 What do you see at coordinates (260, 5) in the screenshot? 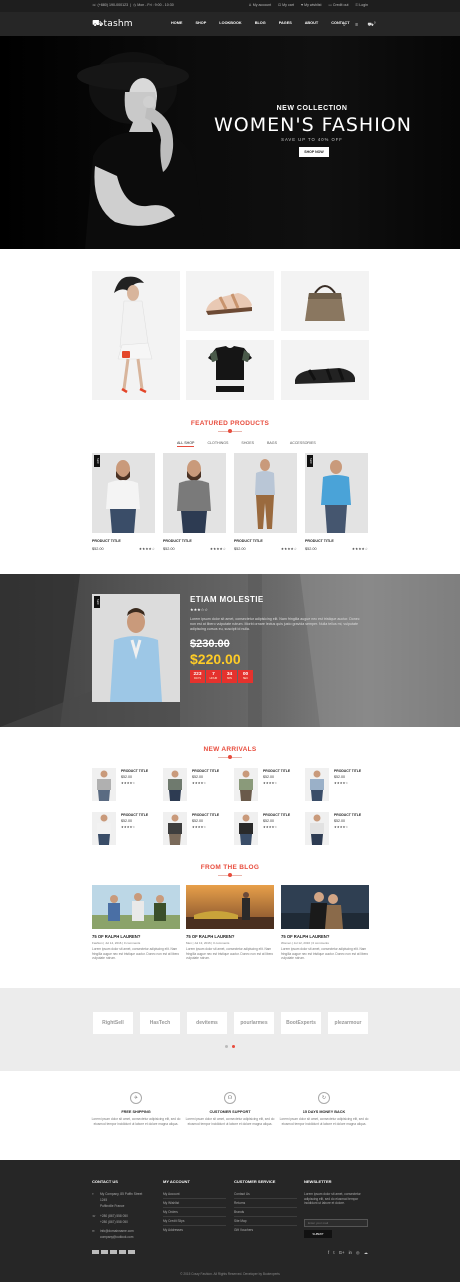
I see `my-account-link: ♙ My account` at bounding box center [260, 5].